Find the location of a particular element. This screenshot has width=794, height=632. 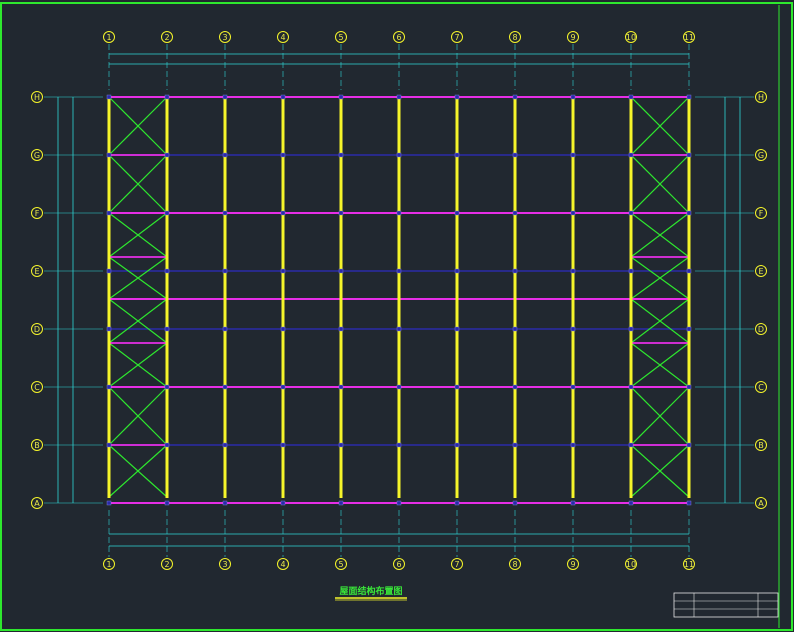

column-bubble-bottom-label: 5 is located at coordinates (340, 564).